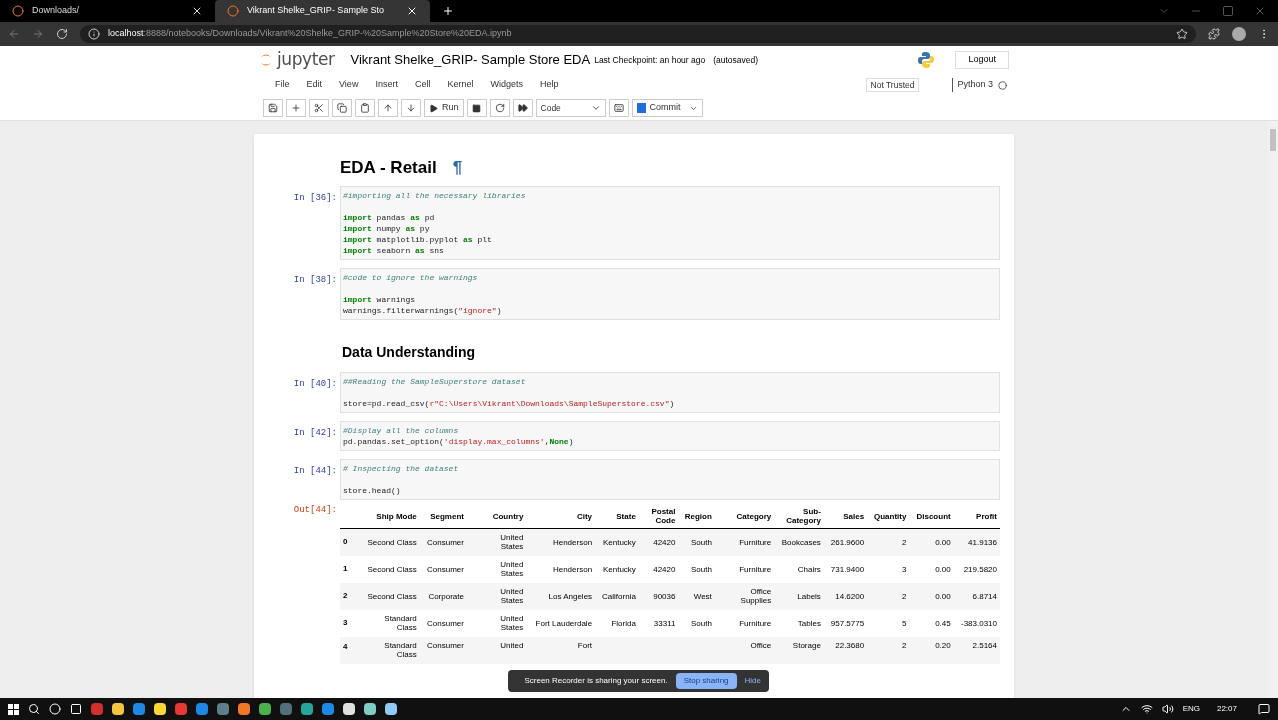 The image size is (1278, 720). What do you see at coordinates (457, 168) in the screenshot?
I see `anchor-link: ¶` at bounding box center [457, 168].